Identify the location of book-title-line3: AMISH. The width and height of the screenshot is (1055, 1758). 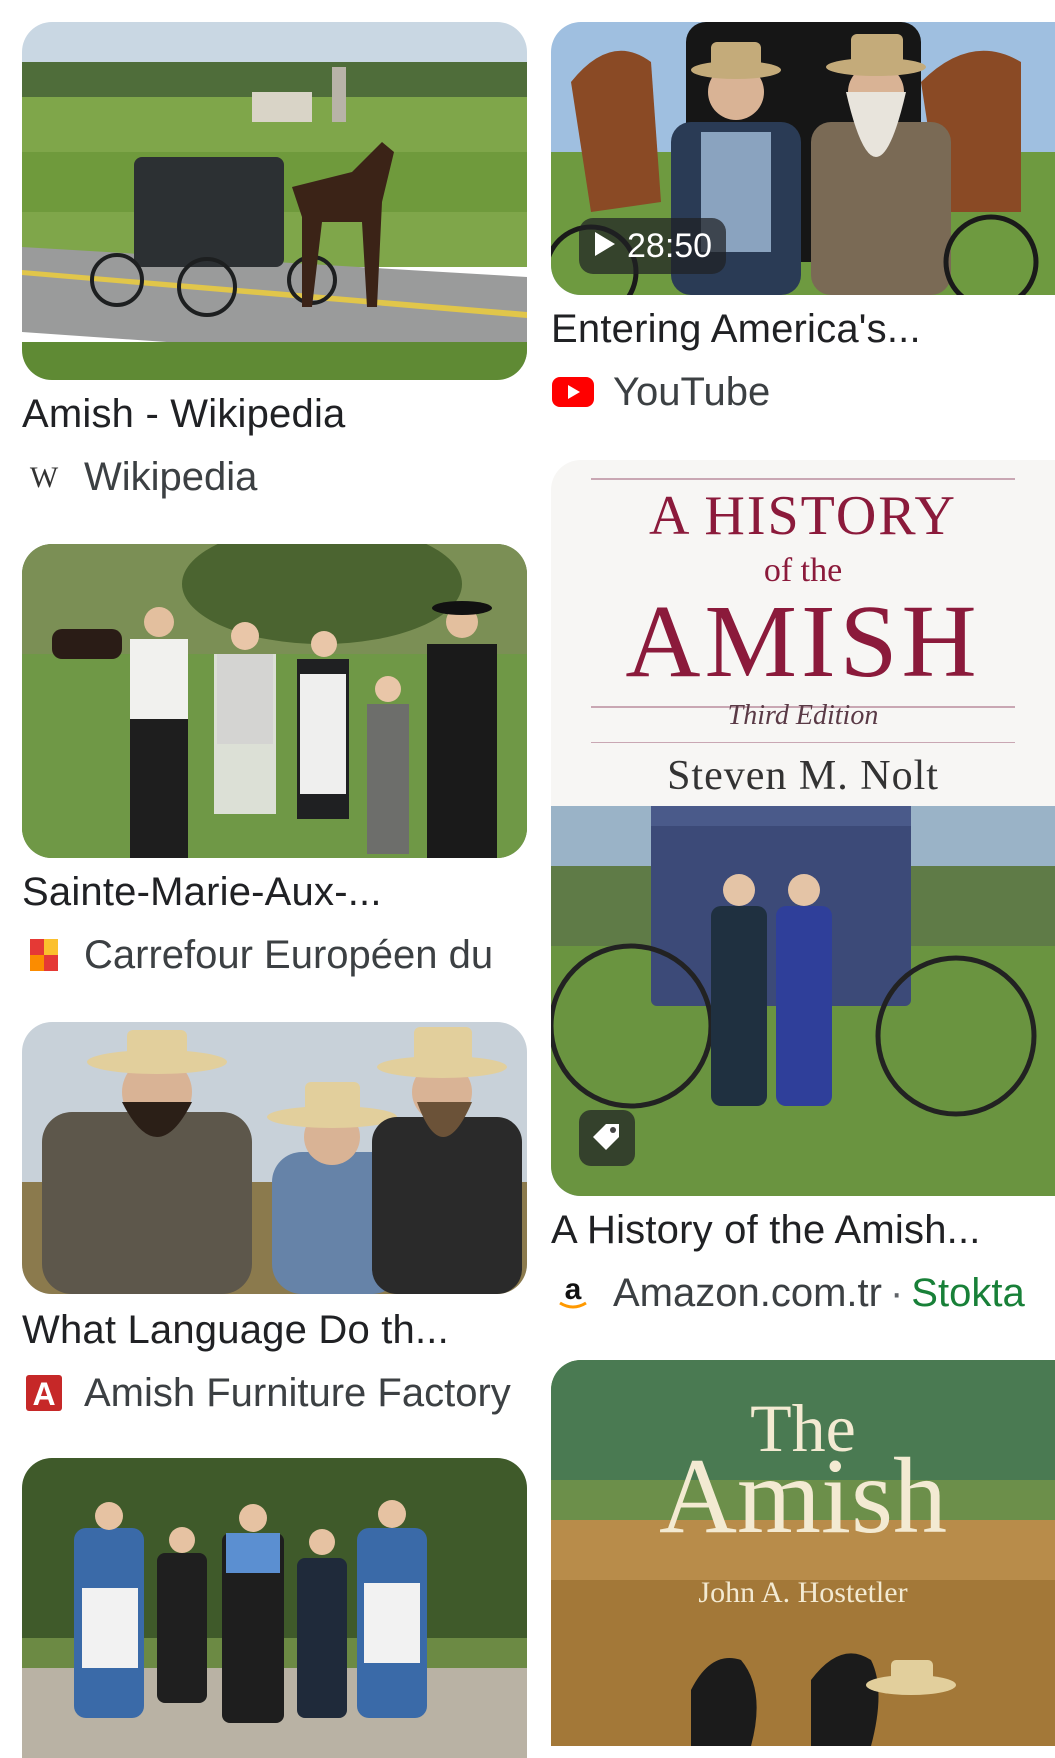
(803, 641).